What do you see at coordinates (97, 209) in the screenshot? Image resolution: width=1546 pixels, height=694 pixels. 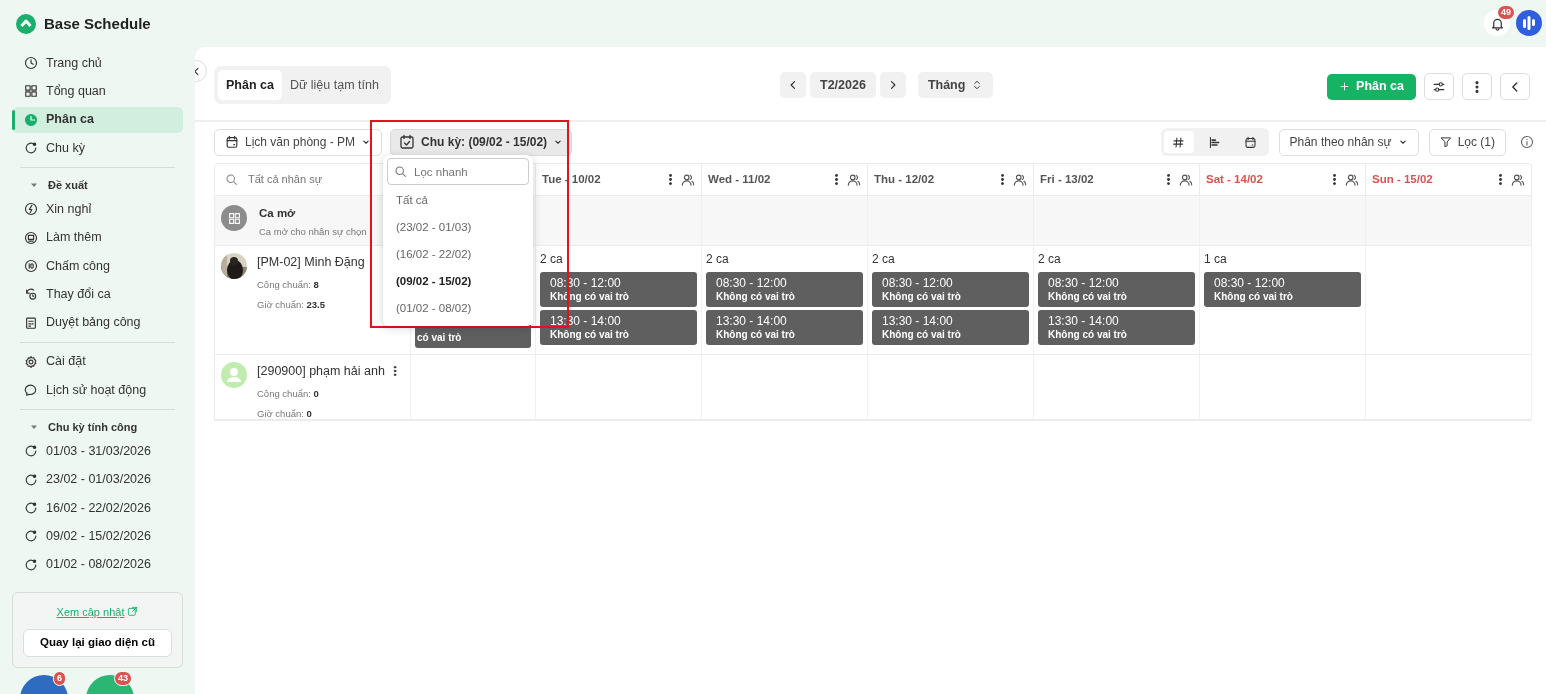 I see `sidebar-item: Xin nghỉ` at bounding box center [97, 209].